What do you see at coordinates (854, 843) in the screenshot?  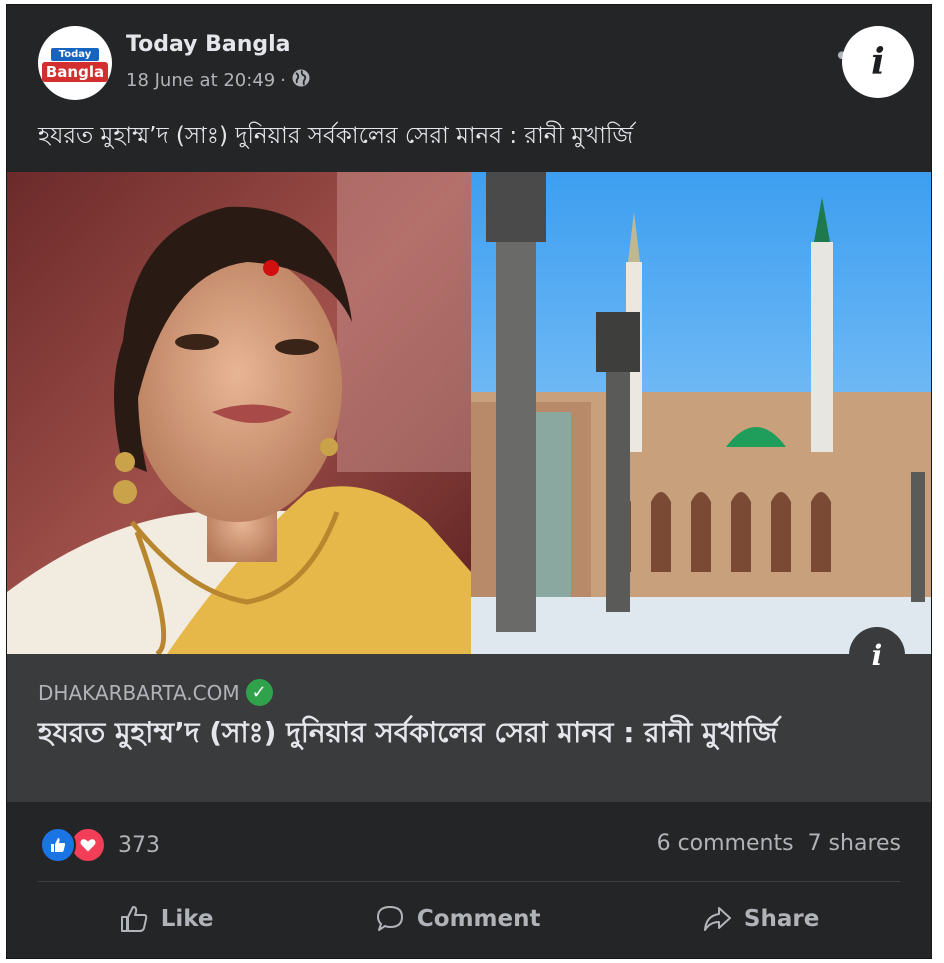 I see `shares-count: 7 shares` at bounding box center [854, 843].